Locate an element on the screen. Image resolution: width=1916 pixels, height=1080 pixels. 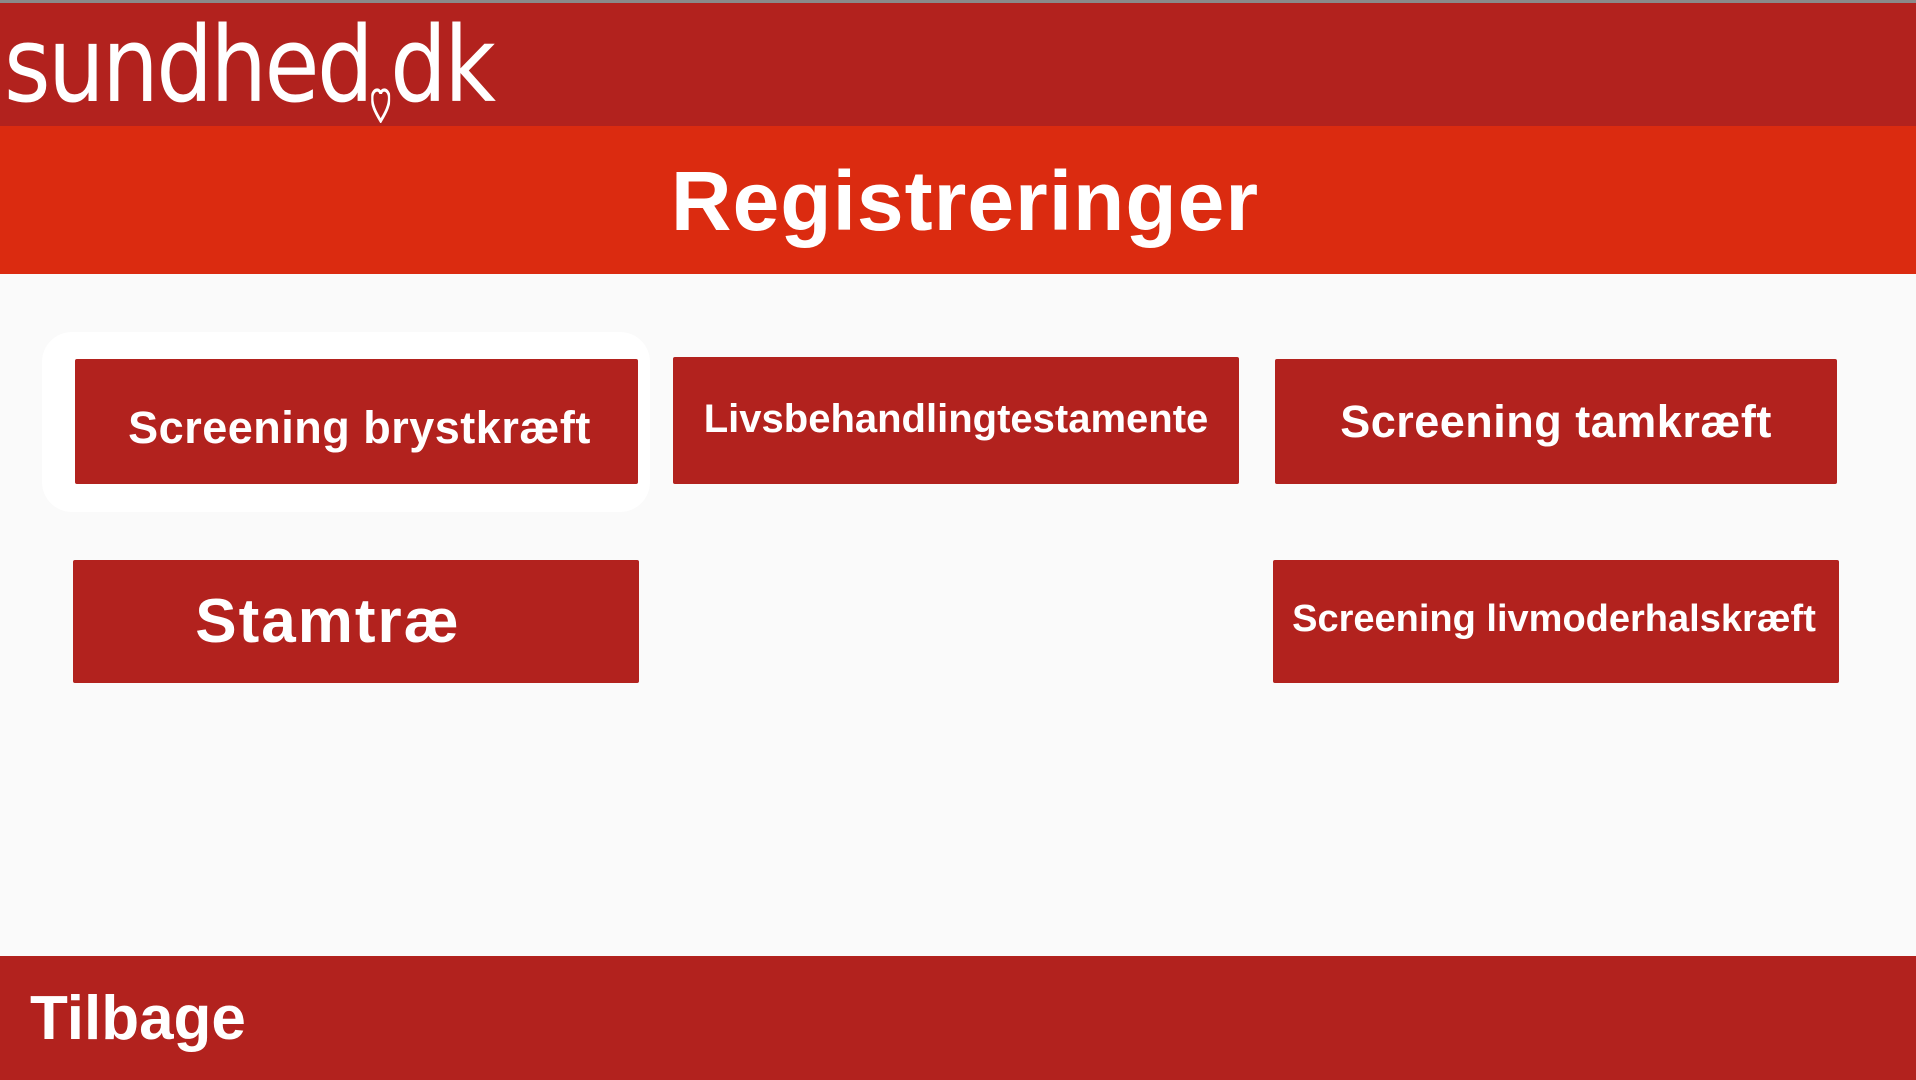
logo-text-right: dk is located at coordinates (443, 64).